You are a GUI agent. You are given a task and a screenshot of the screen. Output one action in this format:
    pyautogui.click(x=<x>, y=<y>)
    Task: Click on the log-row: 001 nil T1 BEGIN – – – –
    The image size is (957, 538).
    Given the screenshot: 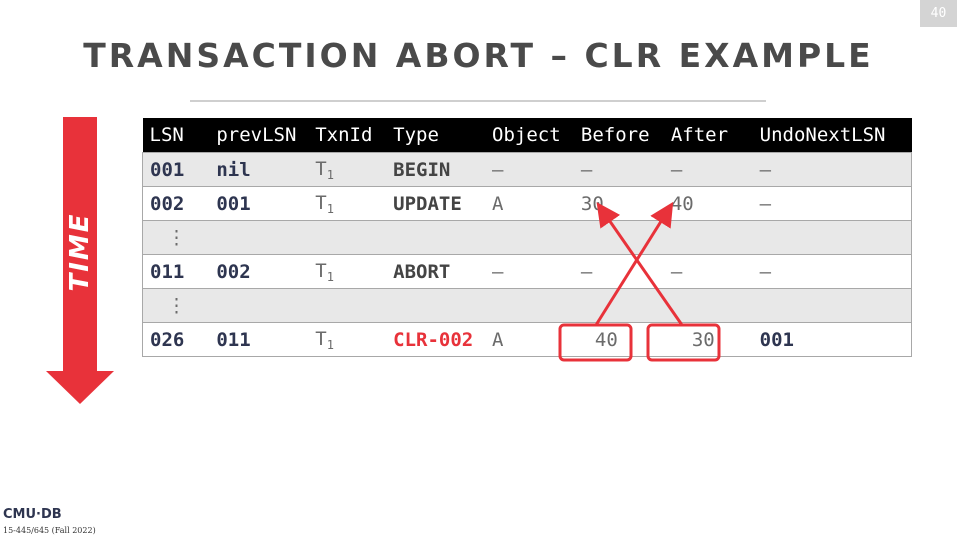 What is the action you would take?
    pyautogui.click(x=527, y=169)
    